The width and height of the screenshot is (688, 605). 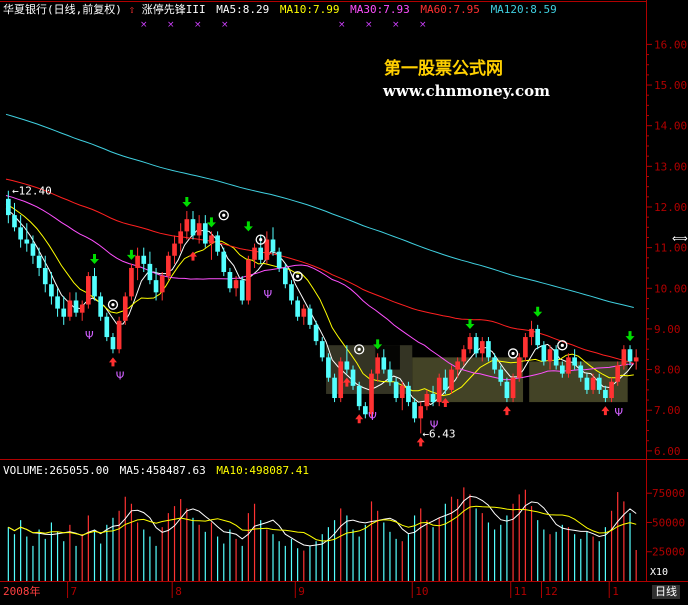 I want to click on ma5-value: MA5:8.29, so click(x=243, y=9).